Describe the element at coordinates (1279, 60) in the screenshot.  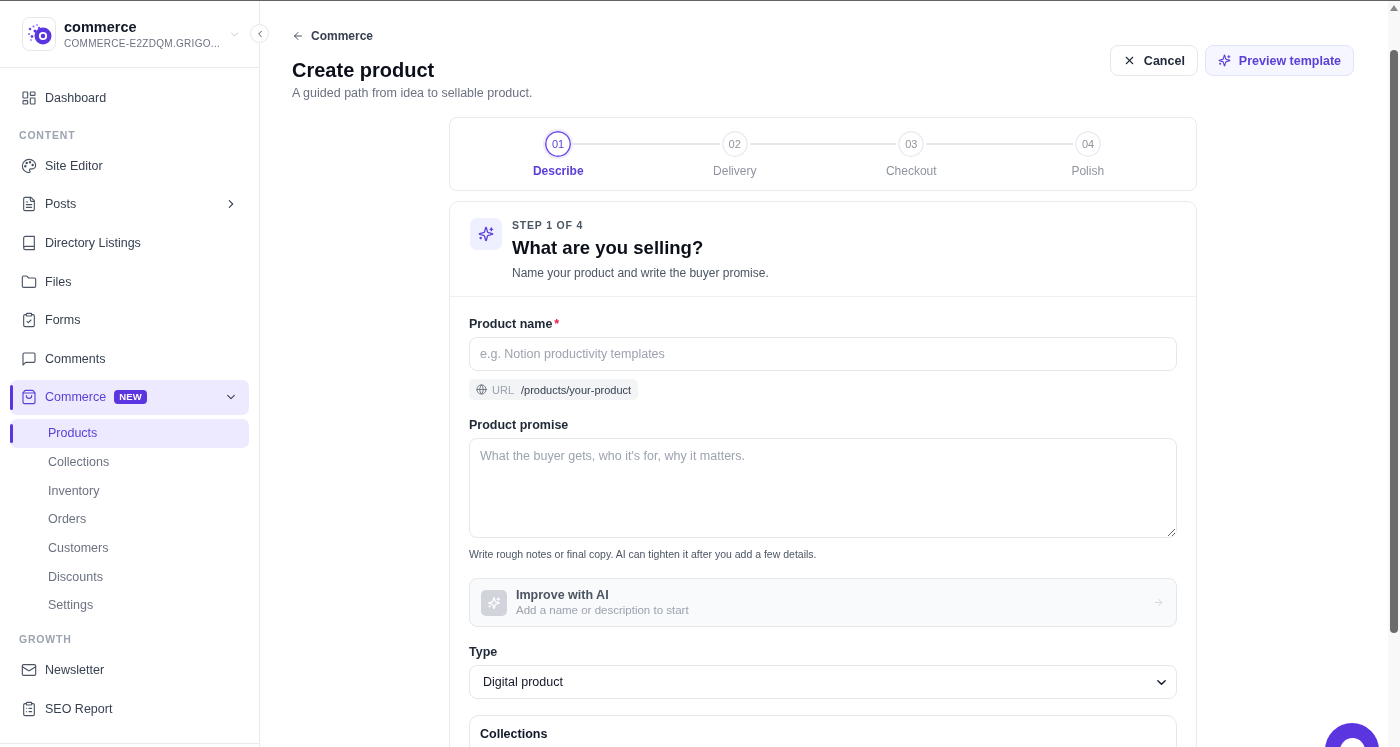
I see `preview-button: Preview template` at that location.